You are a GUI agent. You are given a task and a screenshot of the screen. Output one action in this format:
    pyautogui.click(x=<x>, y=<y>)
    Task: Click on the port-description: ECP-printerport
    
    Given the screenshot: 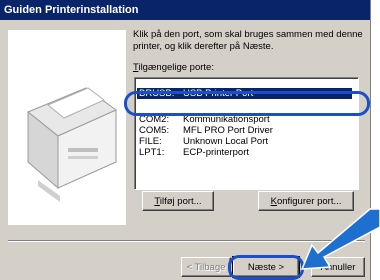 What is the action you would take?
    pyautogui.click(x=216, y=152)
    